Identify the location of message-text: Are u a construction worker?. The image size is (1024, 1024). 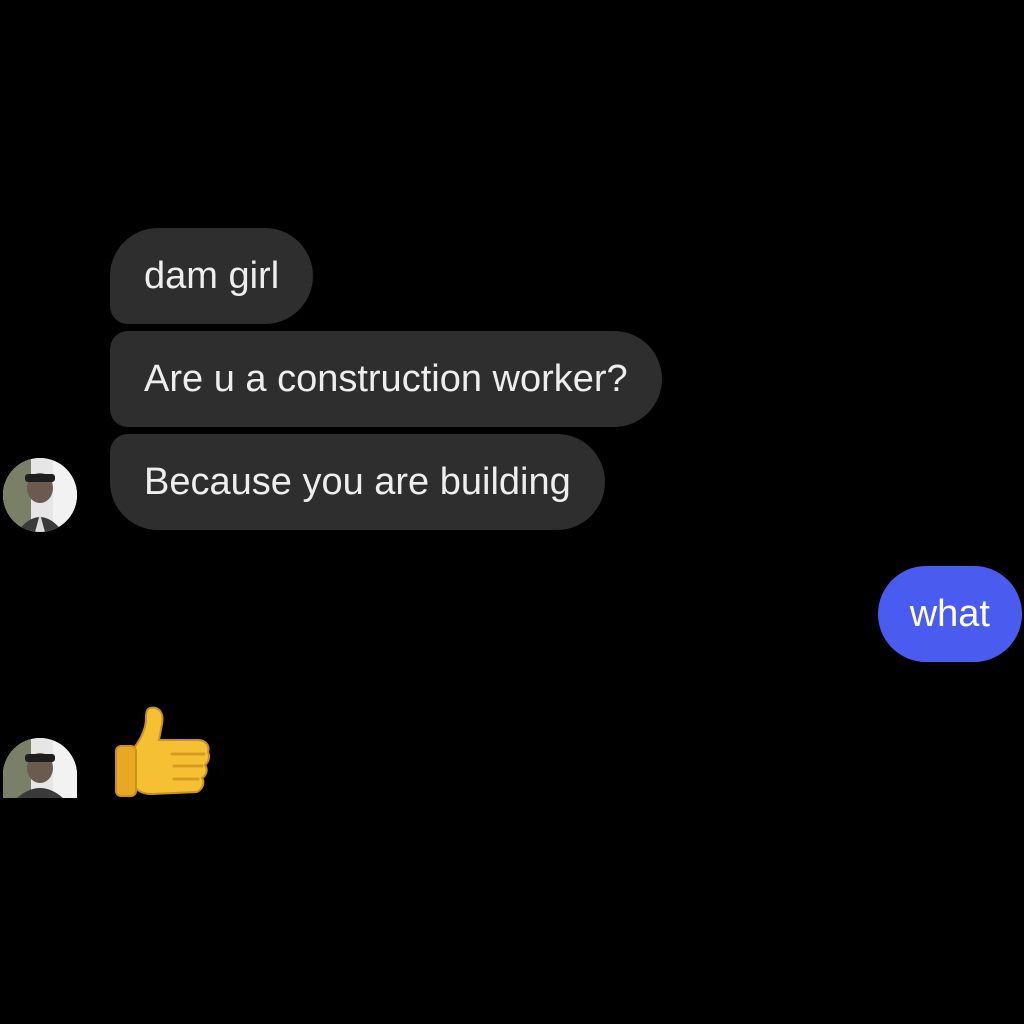
(386, 379).